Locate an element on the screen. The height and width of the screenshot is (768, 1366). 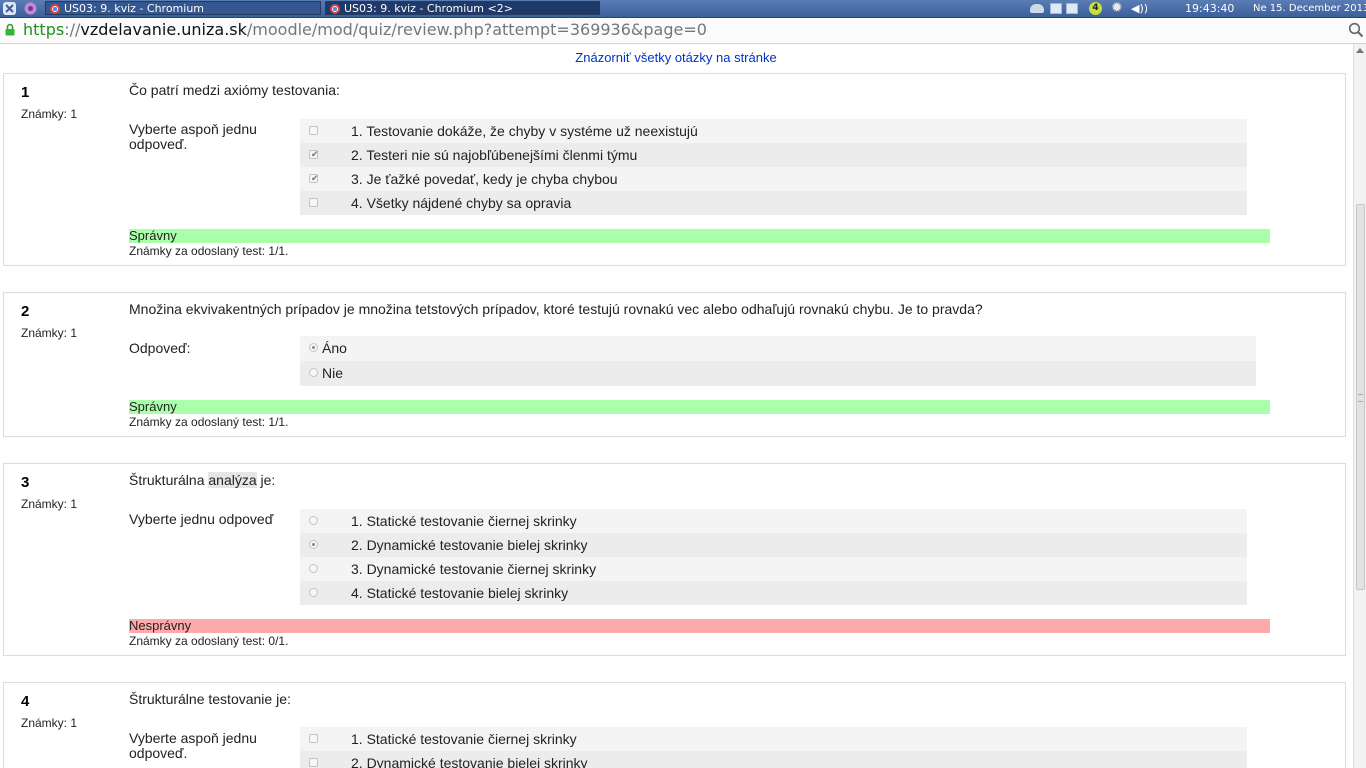
answer-prompt: Vyberte jednu odpoveď is located at coordinates (201, 519).